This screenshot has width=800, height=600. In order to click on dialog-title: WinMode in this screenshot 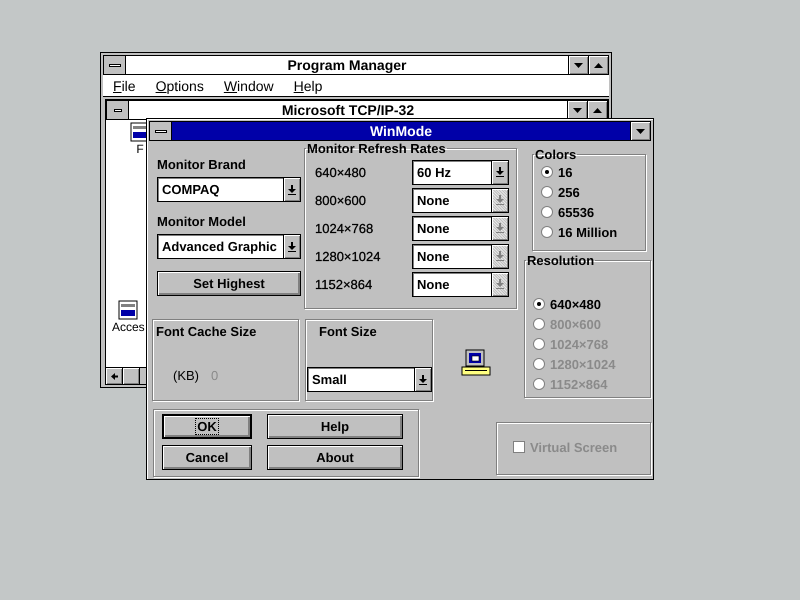, I will do `click(401, 131)`.